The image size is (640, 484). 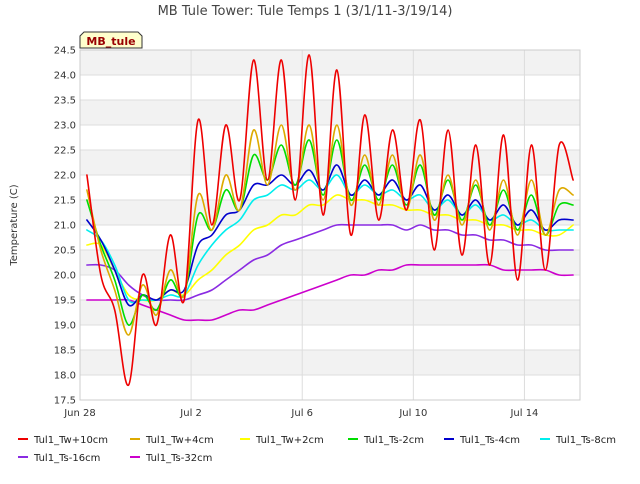 I want to click on y-tick-label: 21.5, so click(x=65, y=201).